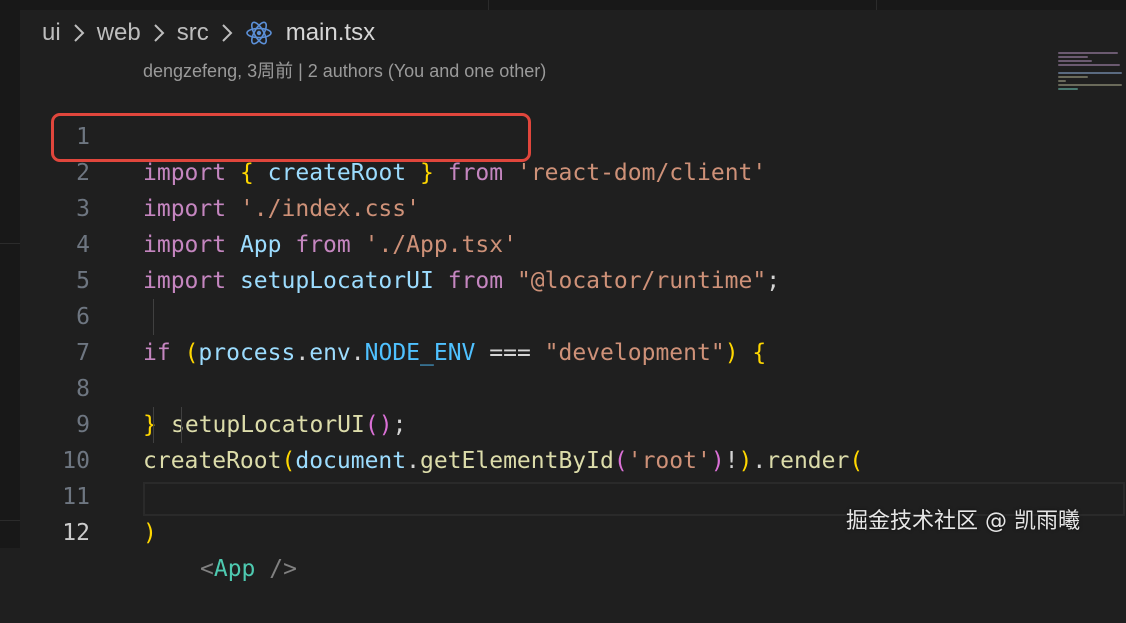 The image size is (1126, 623). Describe the element at coordinates (207, 569) in the screenshot. I see `tag-bracket: <` at that location.